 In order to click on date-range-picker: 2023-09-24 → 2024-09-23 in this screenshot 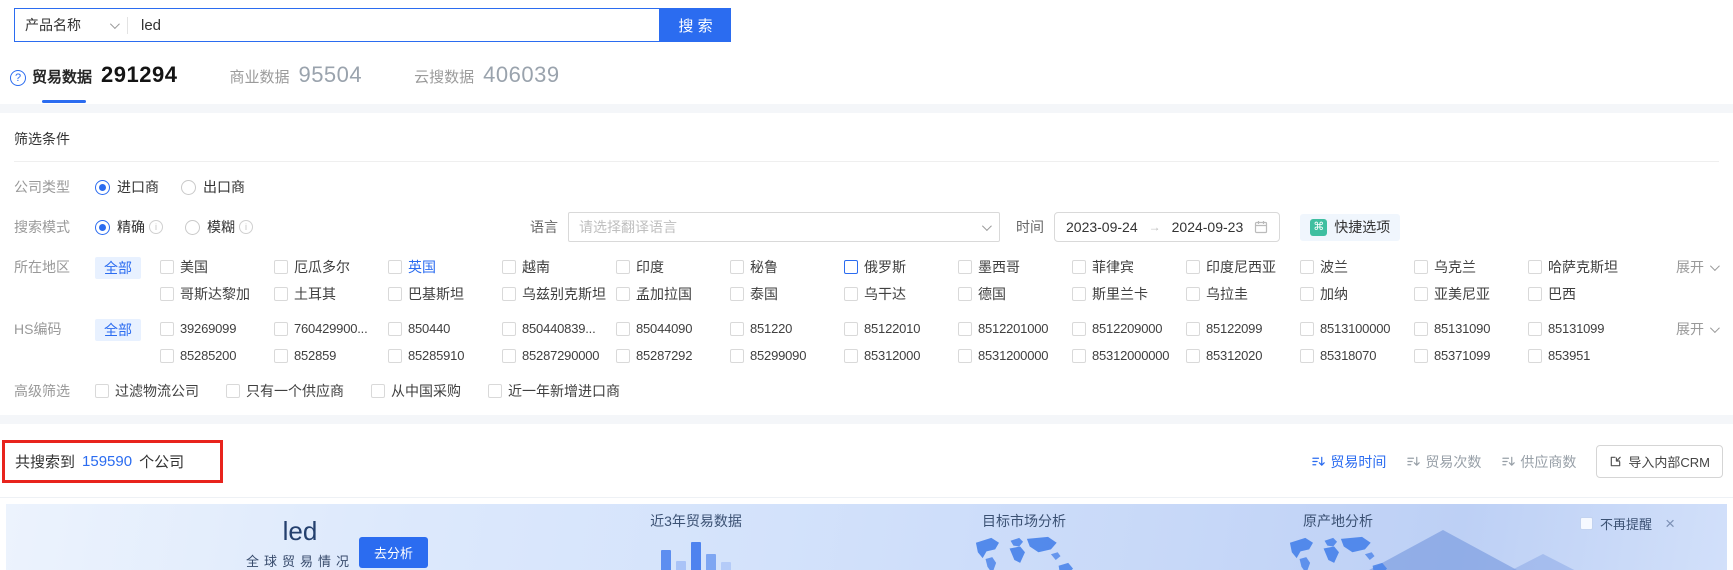, I will do `click(1167, 227)`.